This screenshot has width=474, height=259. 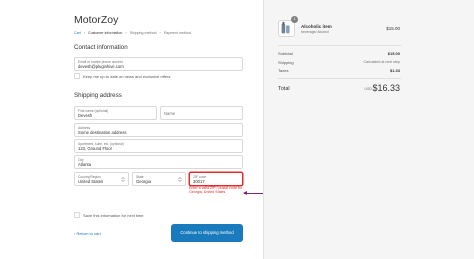 I want to click on total-value: $16.33, so click(x=386, y=88).